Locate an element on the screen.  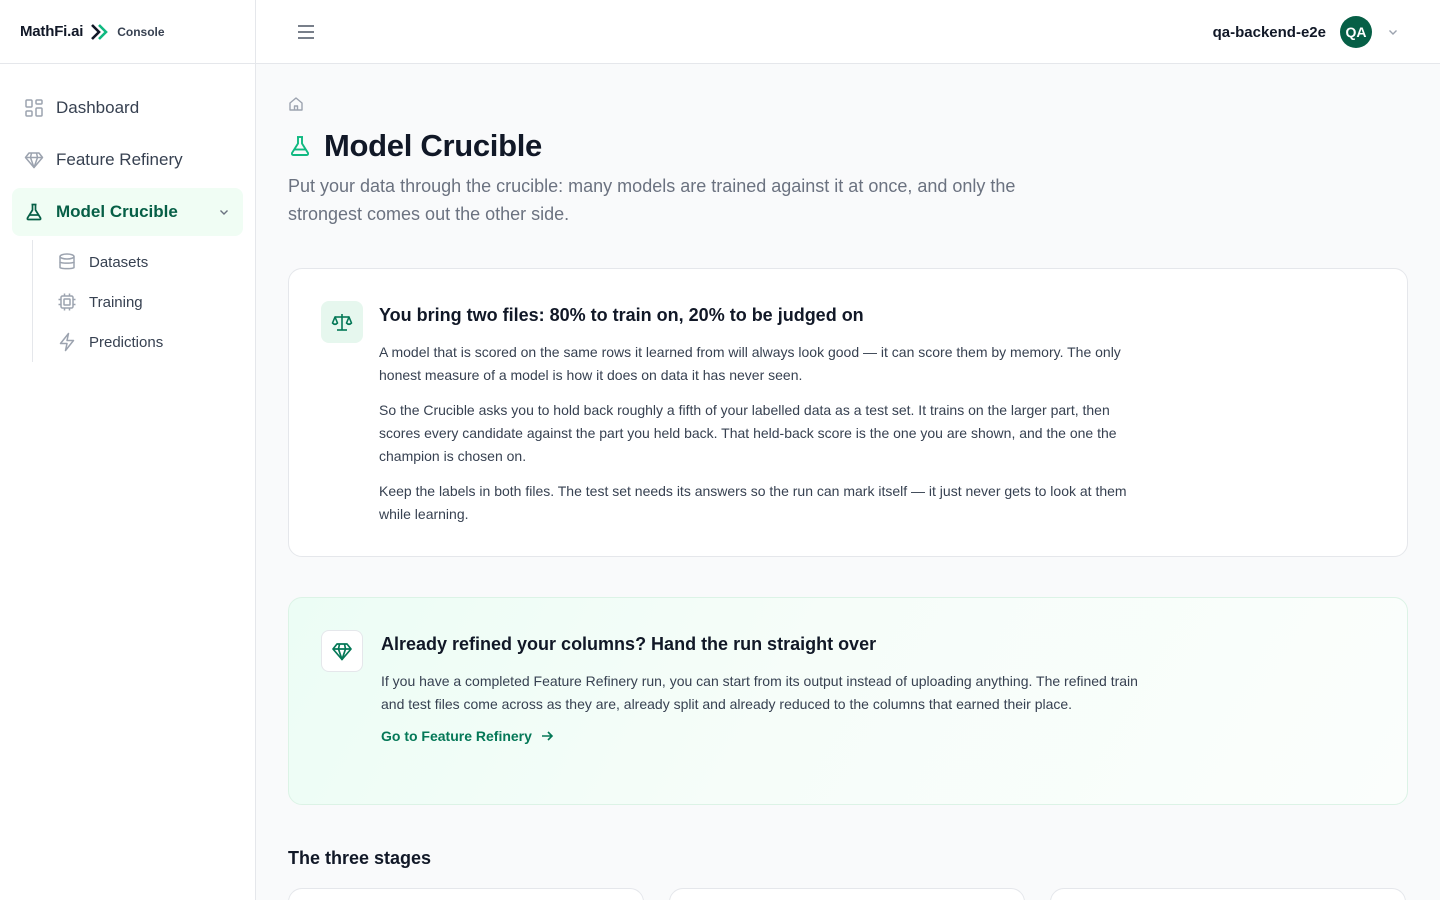
page-title-row: Model Crucible is located at coordinates (415, 146).